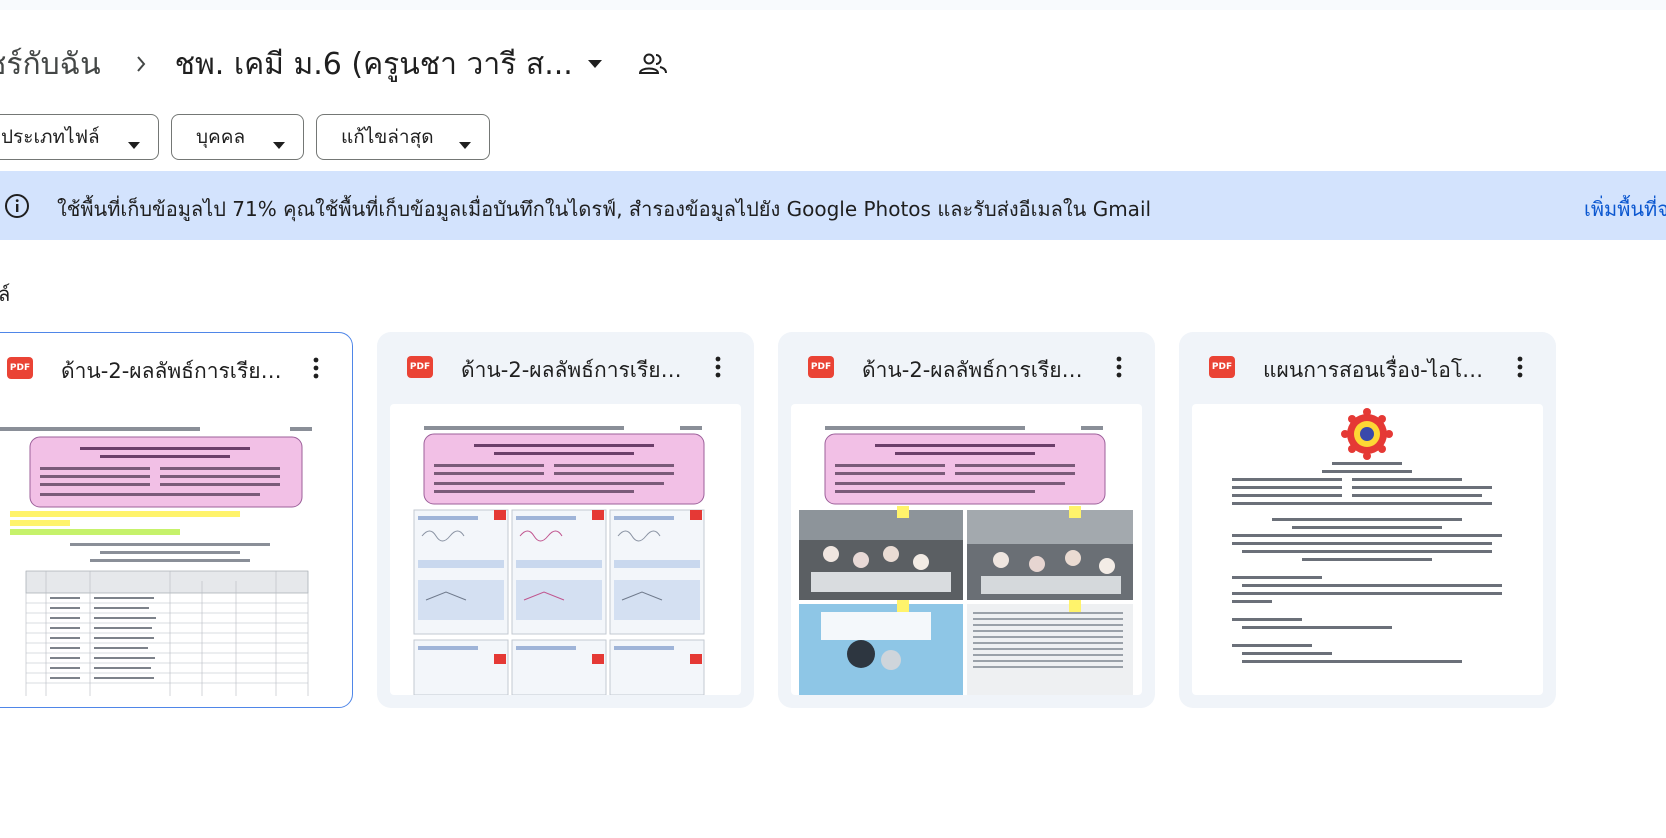  What do you see at coordinates (833, 5) in the screenshot?
I see `top-strip` at bounding box center [833, 5].